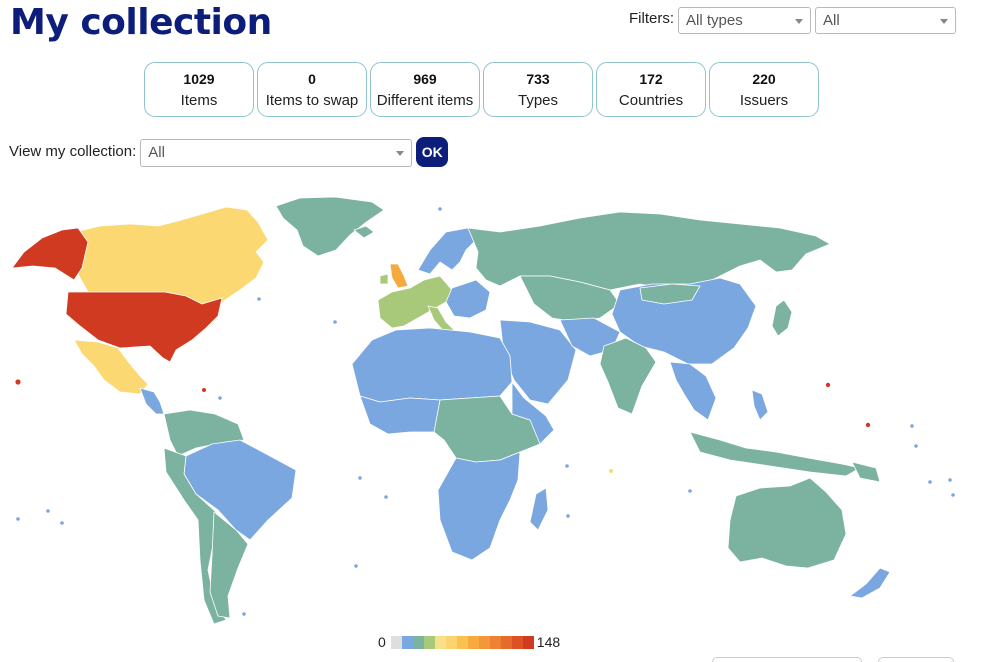  Describe the element at coordinates (403, 415) in the screenshot. I see `region-west-africa` at that location.